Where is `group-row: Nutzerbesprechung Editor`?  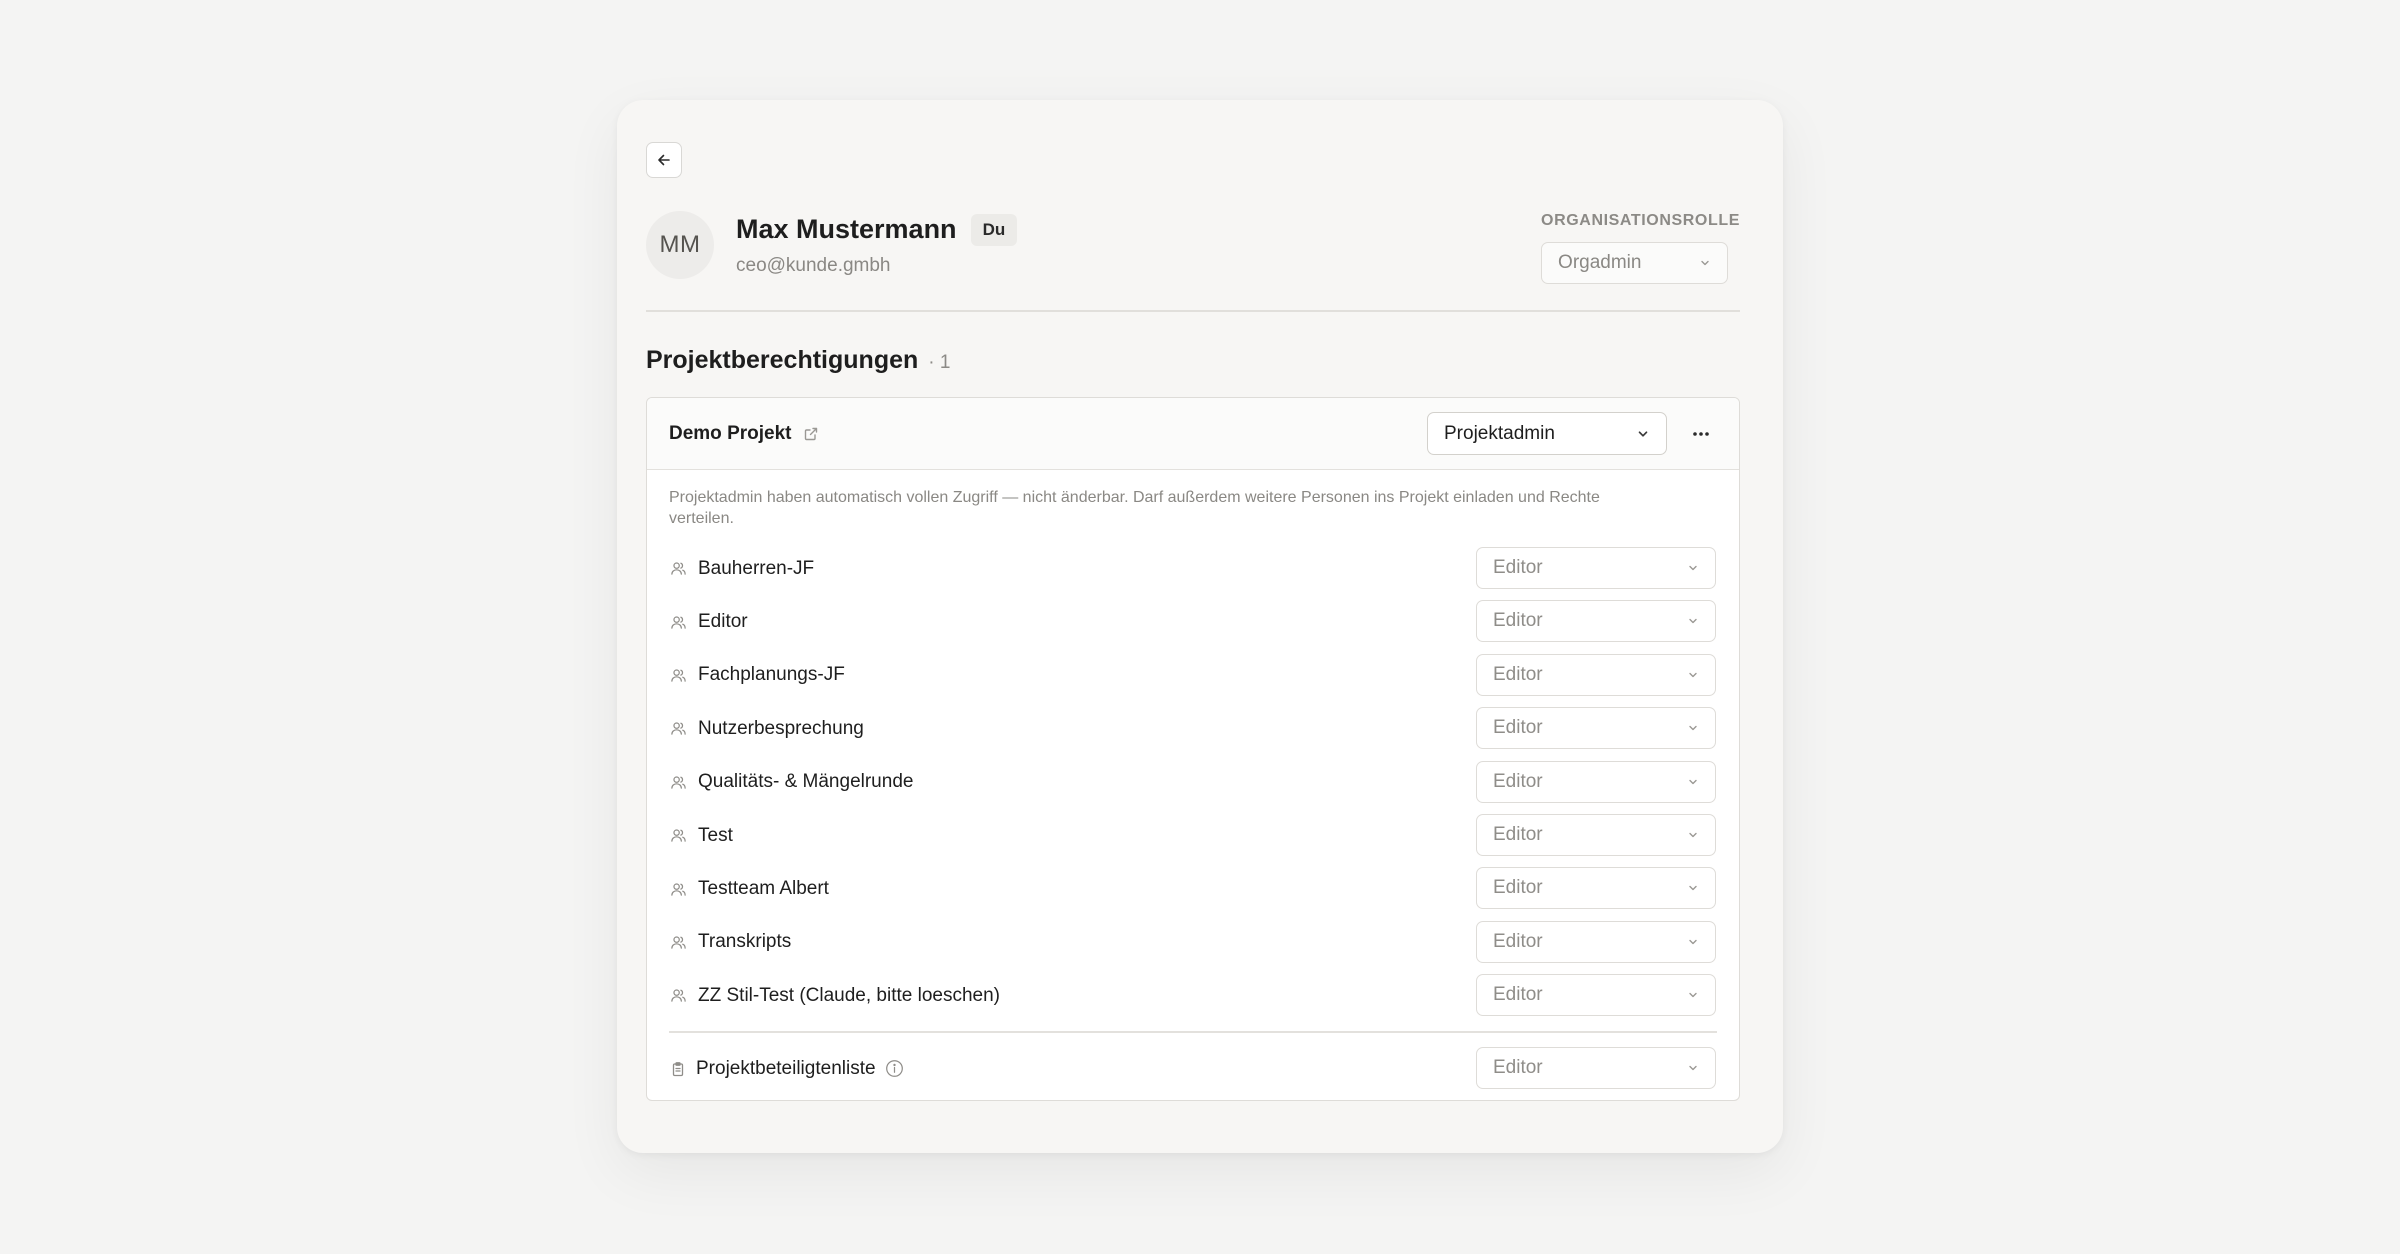
group-row: Nutzerbesprechung Editor is located at coordinates (1193, 728).